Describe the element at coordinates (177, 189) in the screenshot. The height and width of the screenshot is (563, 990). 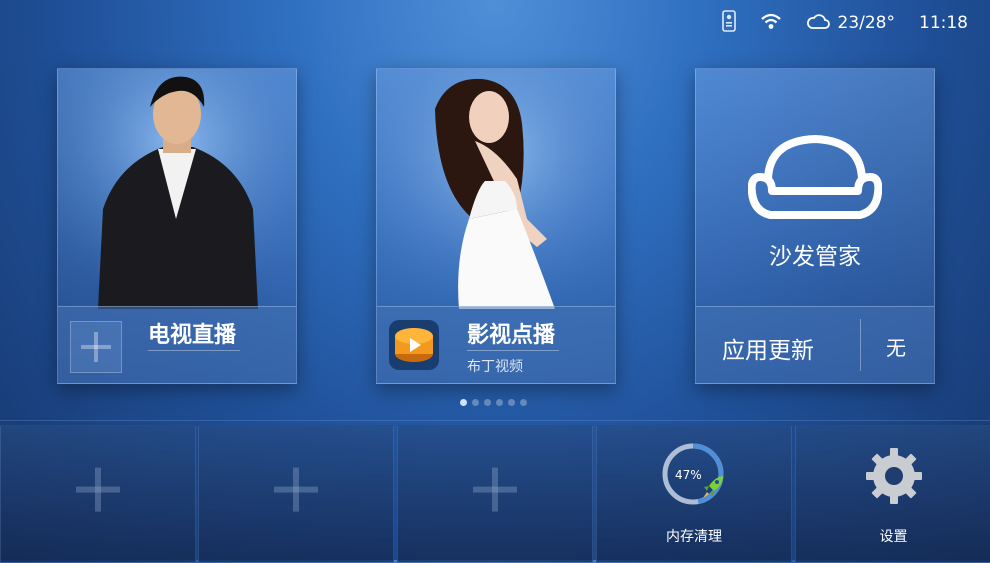
I see `actor-portrait` at that location.